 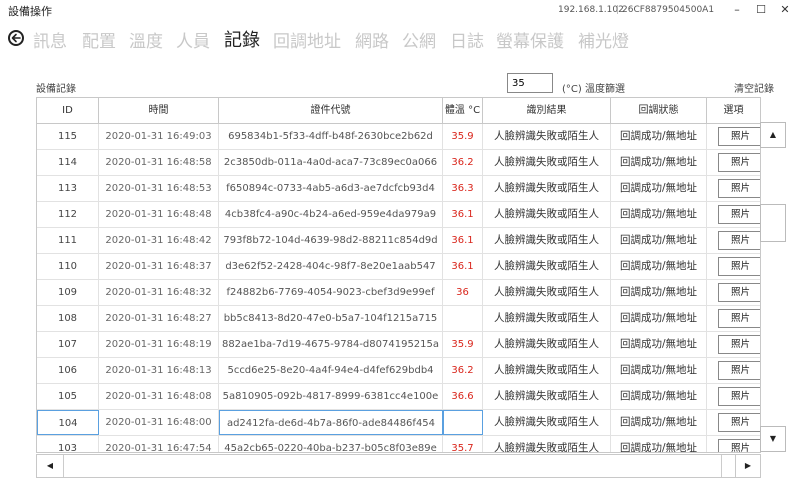 What do you see at coordinates (603, 39) in the screenshot?
I see `tab-fill-light: 補光燈` at bounding box center [603, 39].